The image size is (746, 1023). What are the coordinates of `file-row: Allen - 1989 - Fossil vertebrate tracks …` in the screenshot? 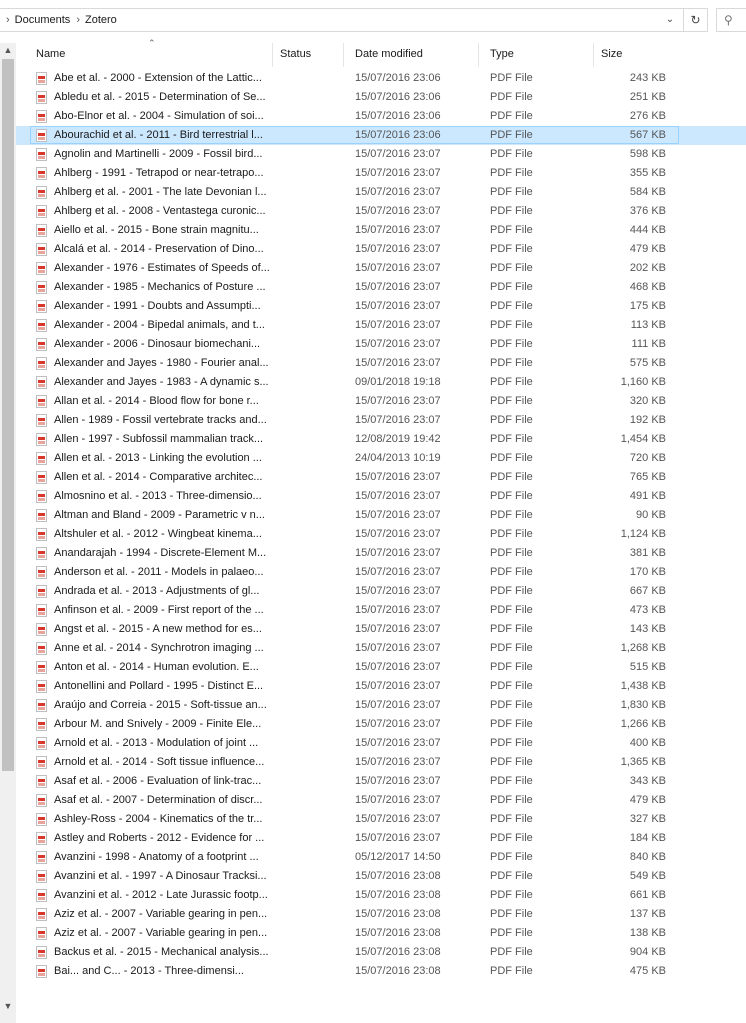 It's located at (381, 420).